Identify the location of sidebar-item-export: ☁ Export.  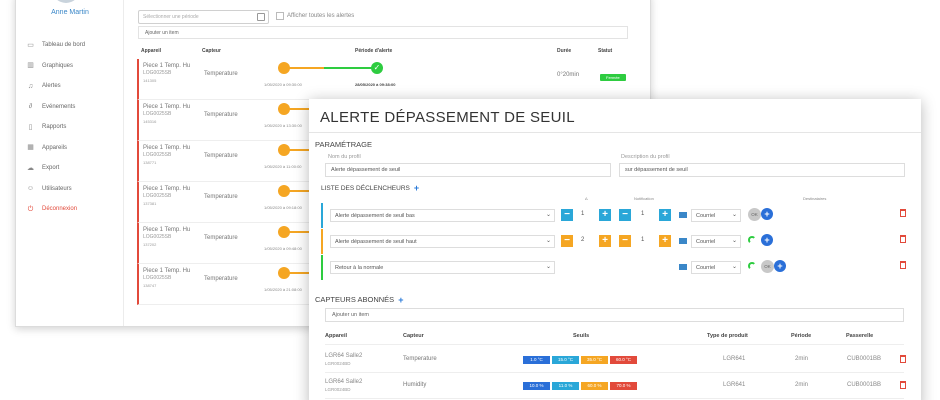
(55, 168).